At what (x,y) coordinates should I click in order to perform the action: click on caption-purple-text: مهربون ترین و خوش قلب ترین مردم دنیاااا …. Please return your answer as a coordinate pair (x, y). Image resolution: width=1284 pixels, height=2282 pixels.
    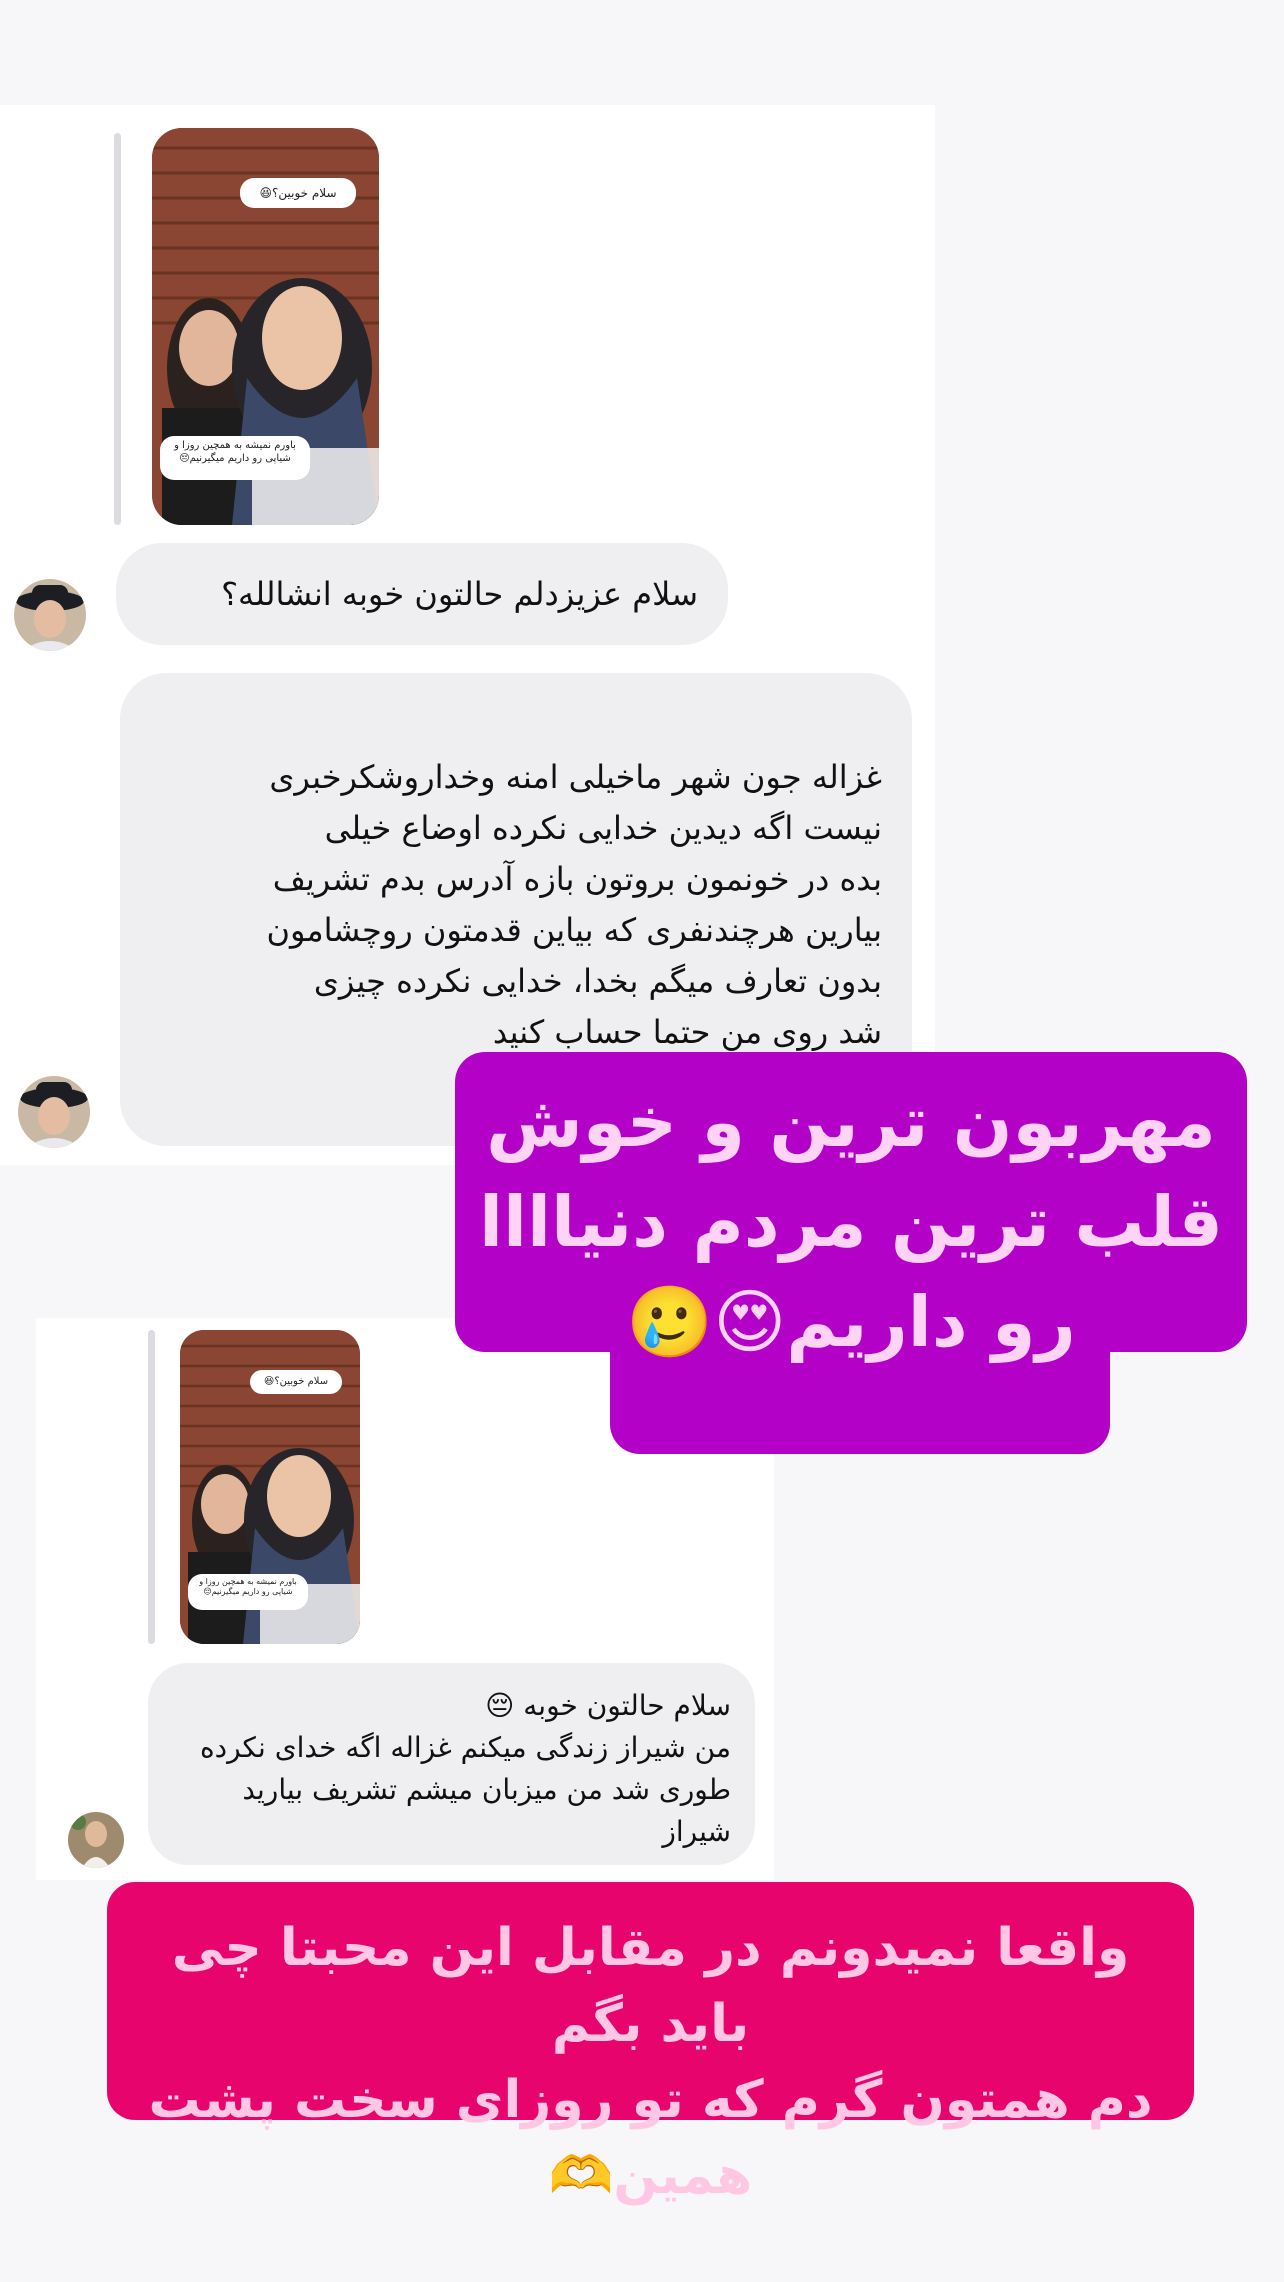
    Looking at the image, I should click on (851, 1222).